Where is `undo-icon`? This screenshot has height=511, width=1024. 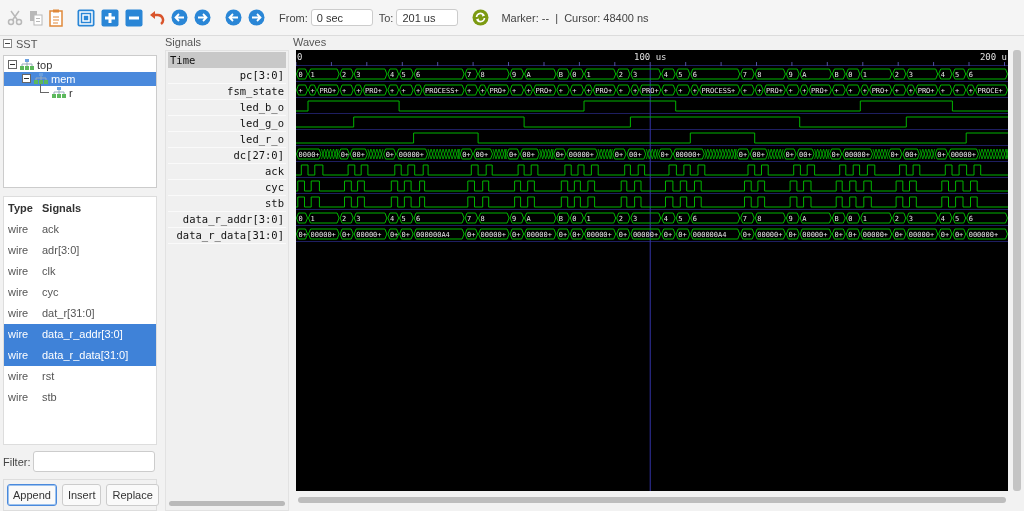 undo-icon is located at coordinates (157, 17).